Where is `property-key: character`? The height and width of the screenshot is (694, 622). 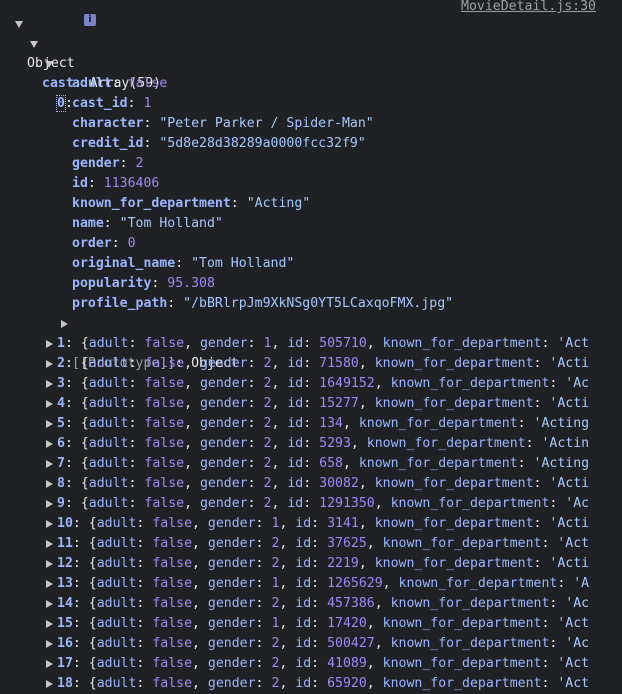
property-key: character is located at coordinates (108, 123).